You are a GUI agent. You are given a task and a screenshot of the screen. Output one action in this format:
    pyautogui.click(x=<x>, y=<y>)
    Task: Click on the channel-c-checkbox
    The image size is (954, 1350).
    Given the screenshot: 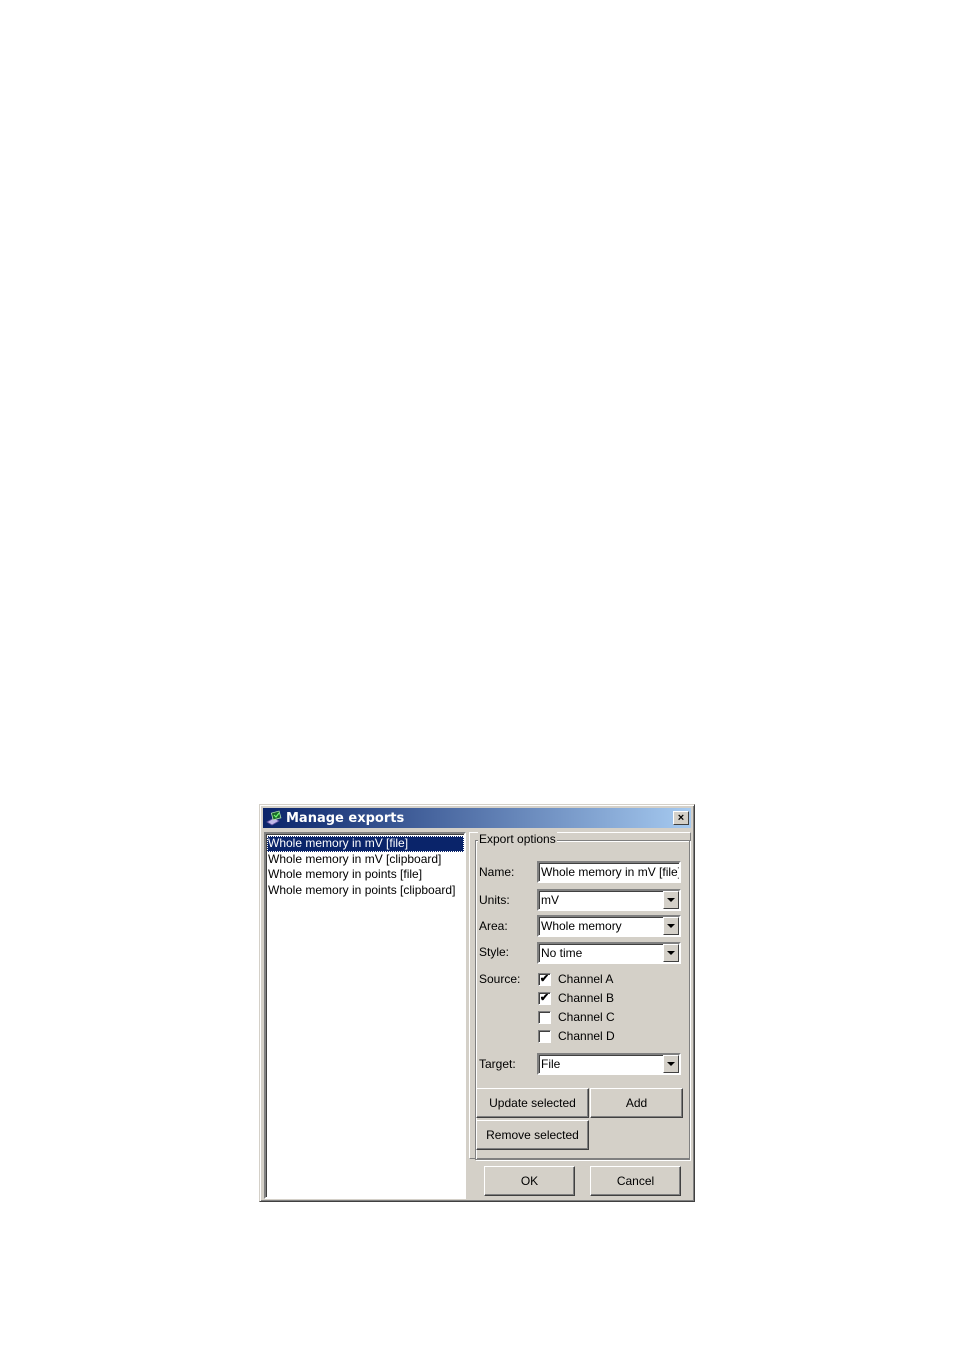 What is the action you would take?
    pyautogui.click(x=544, y=1017)
    